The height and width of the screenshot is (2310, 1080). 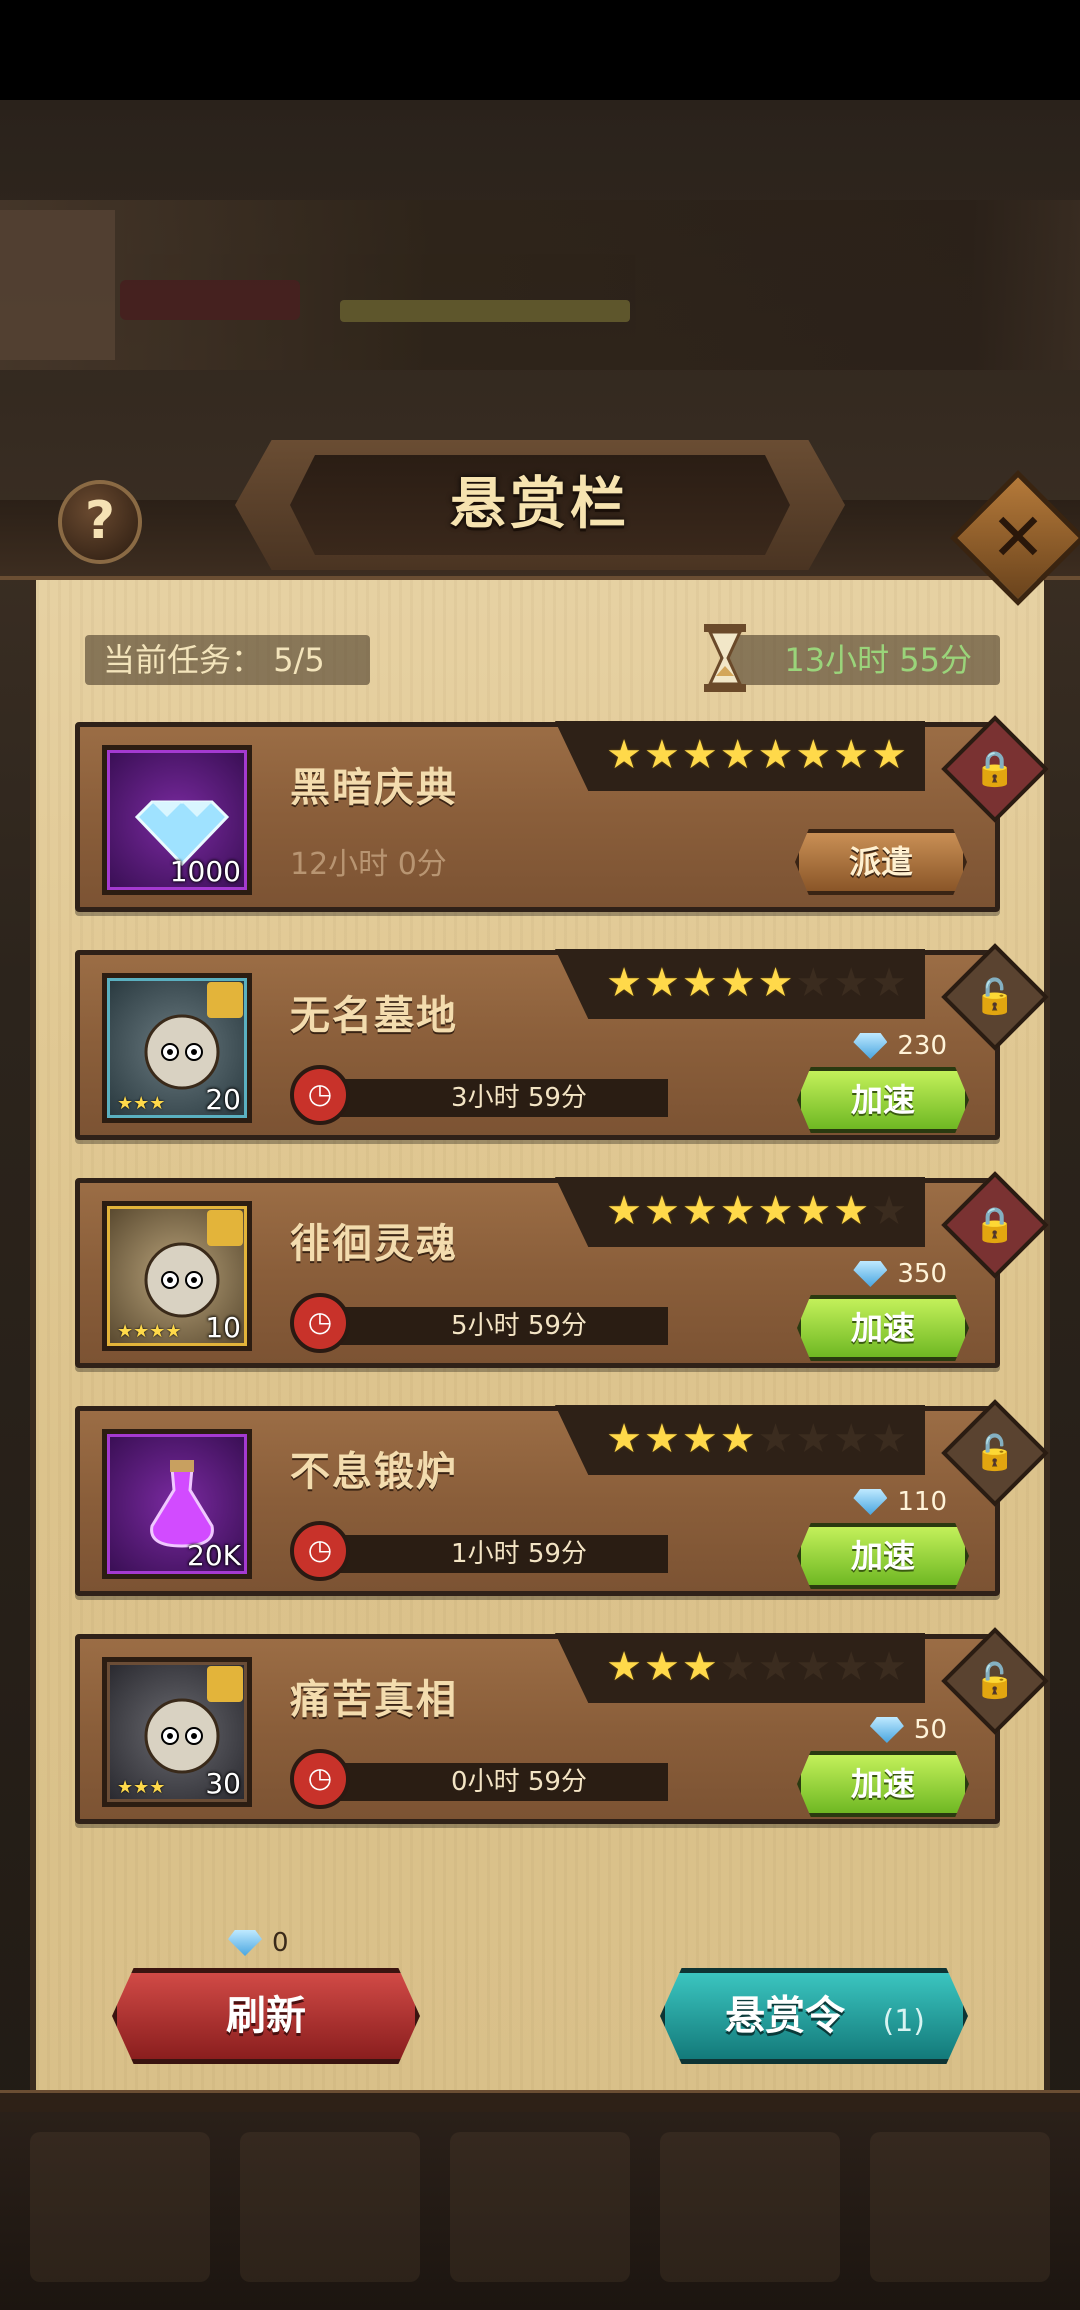 What do you see at coordinates (930, 1730) in the screenshot?
I see `speedup-cost-value: 50` at bounding box center [930, 1730].